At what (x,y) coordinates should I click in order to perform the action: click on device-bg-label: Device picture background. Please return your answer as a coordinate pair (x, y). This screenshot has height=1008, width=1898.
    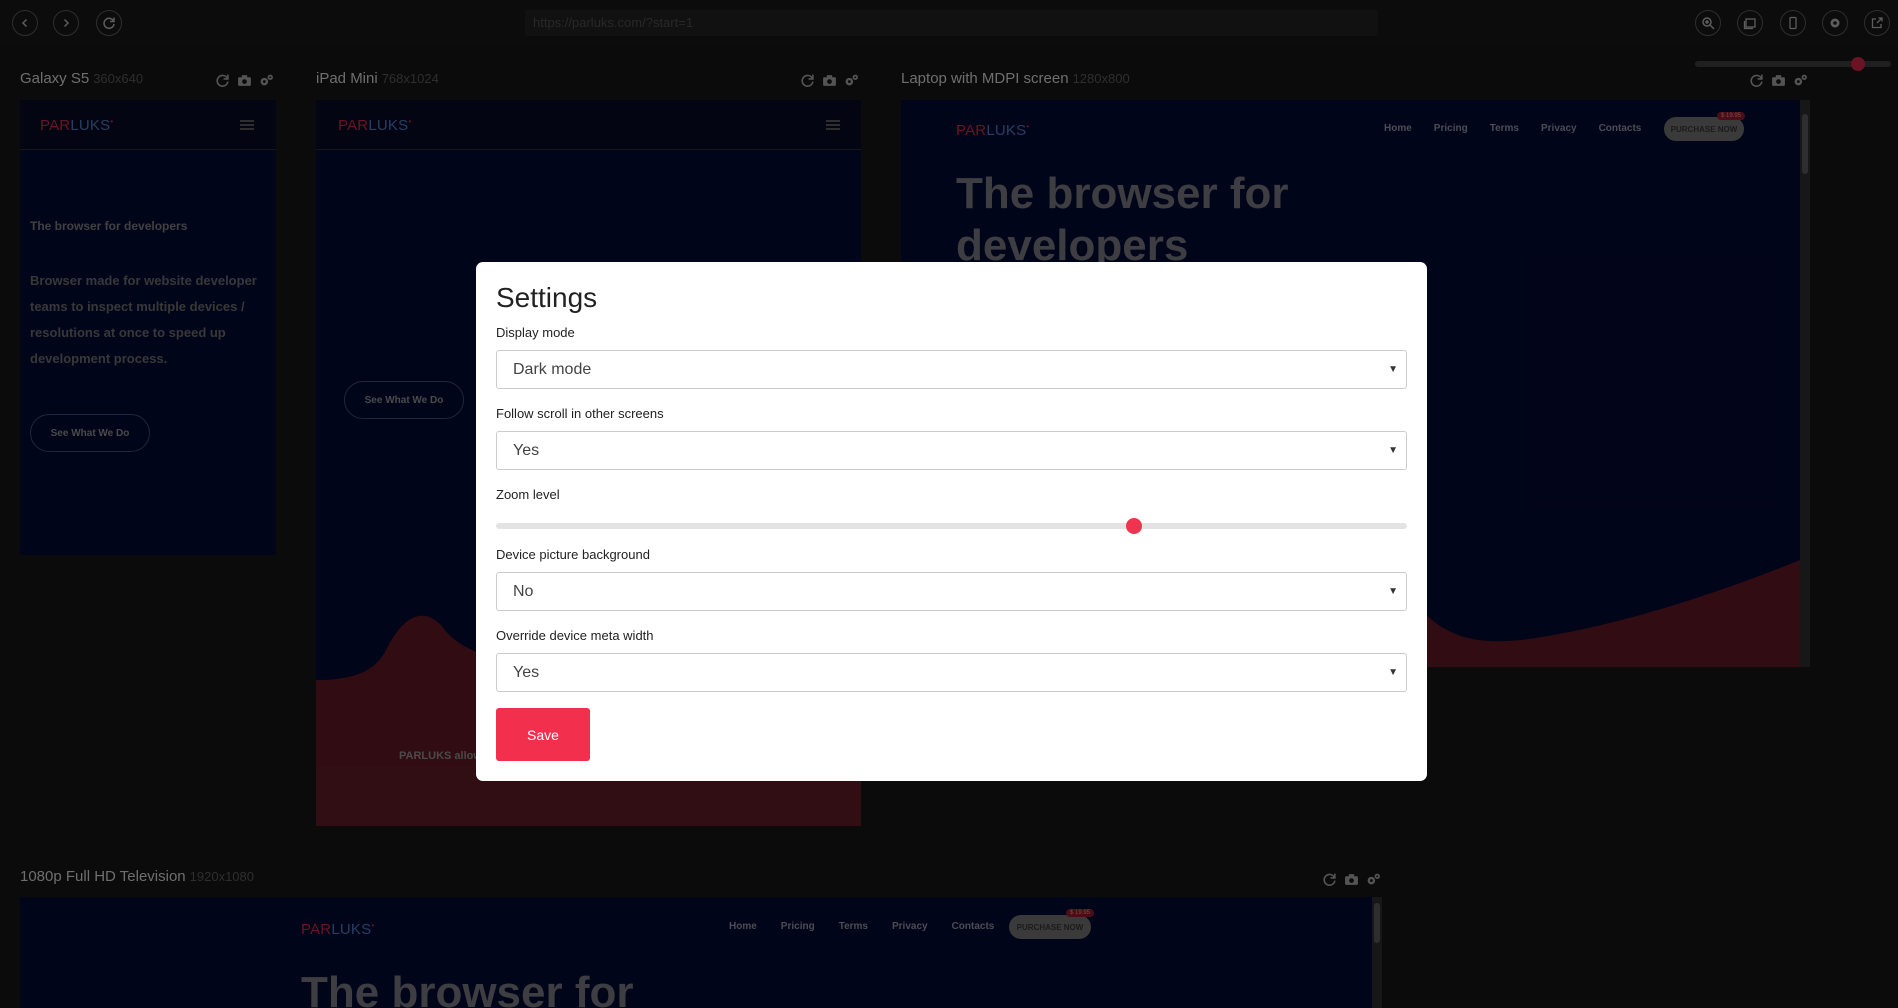
    Looking at the image, I should click on (573, 554).